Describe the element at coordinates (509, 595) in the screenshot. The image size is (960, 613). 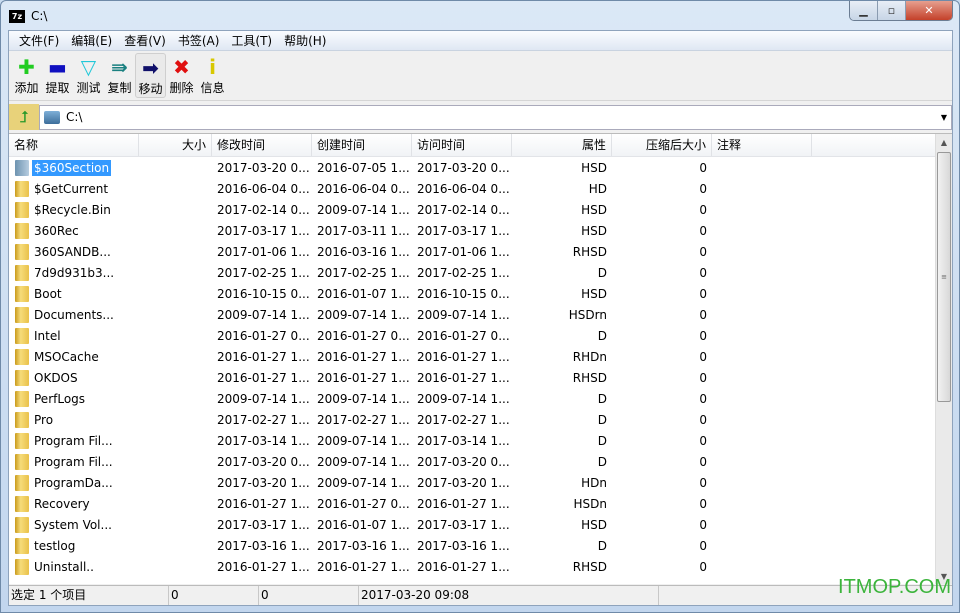
I see `status-field: 2017-03-20 09:08` at that location.